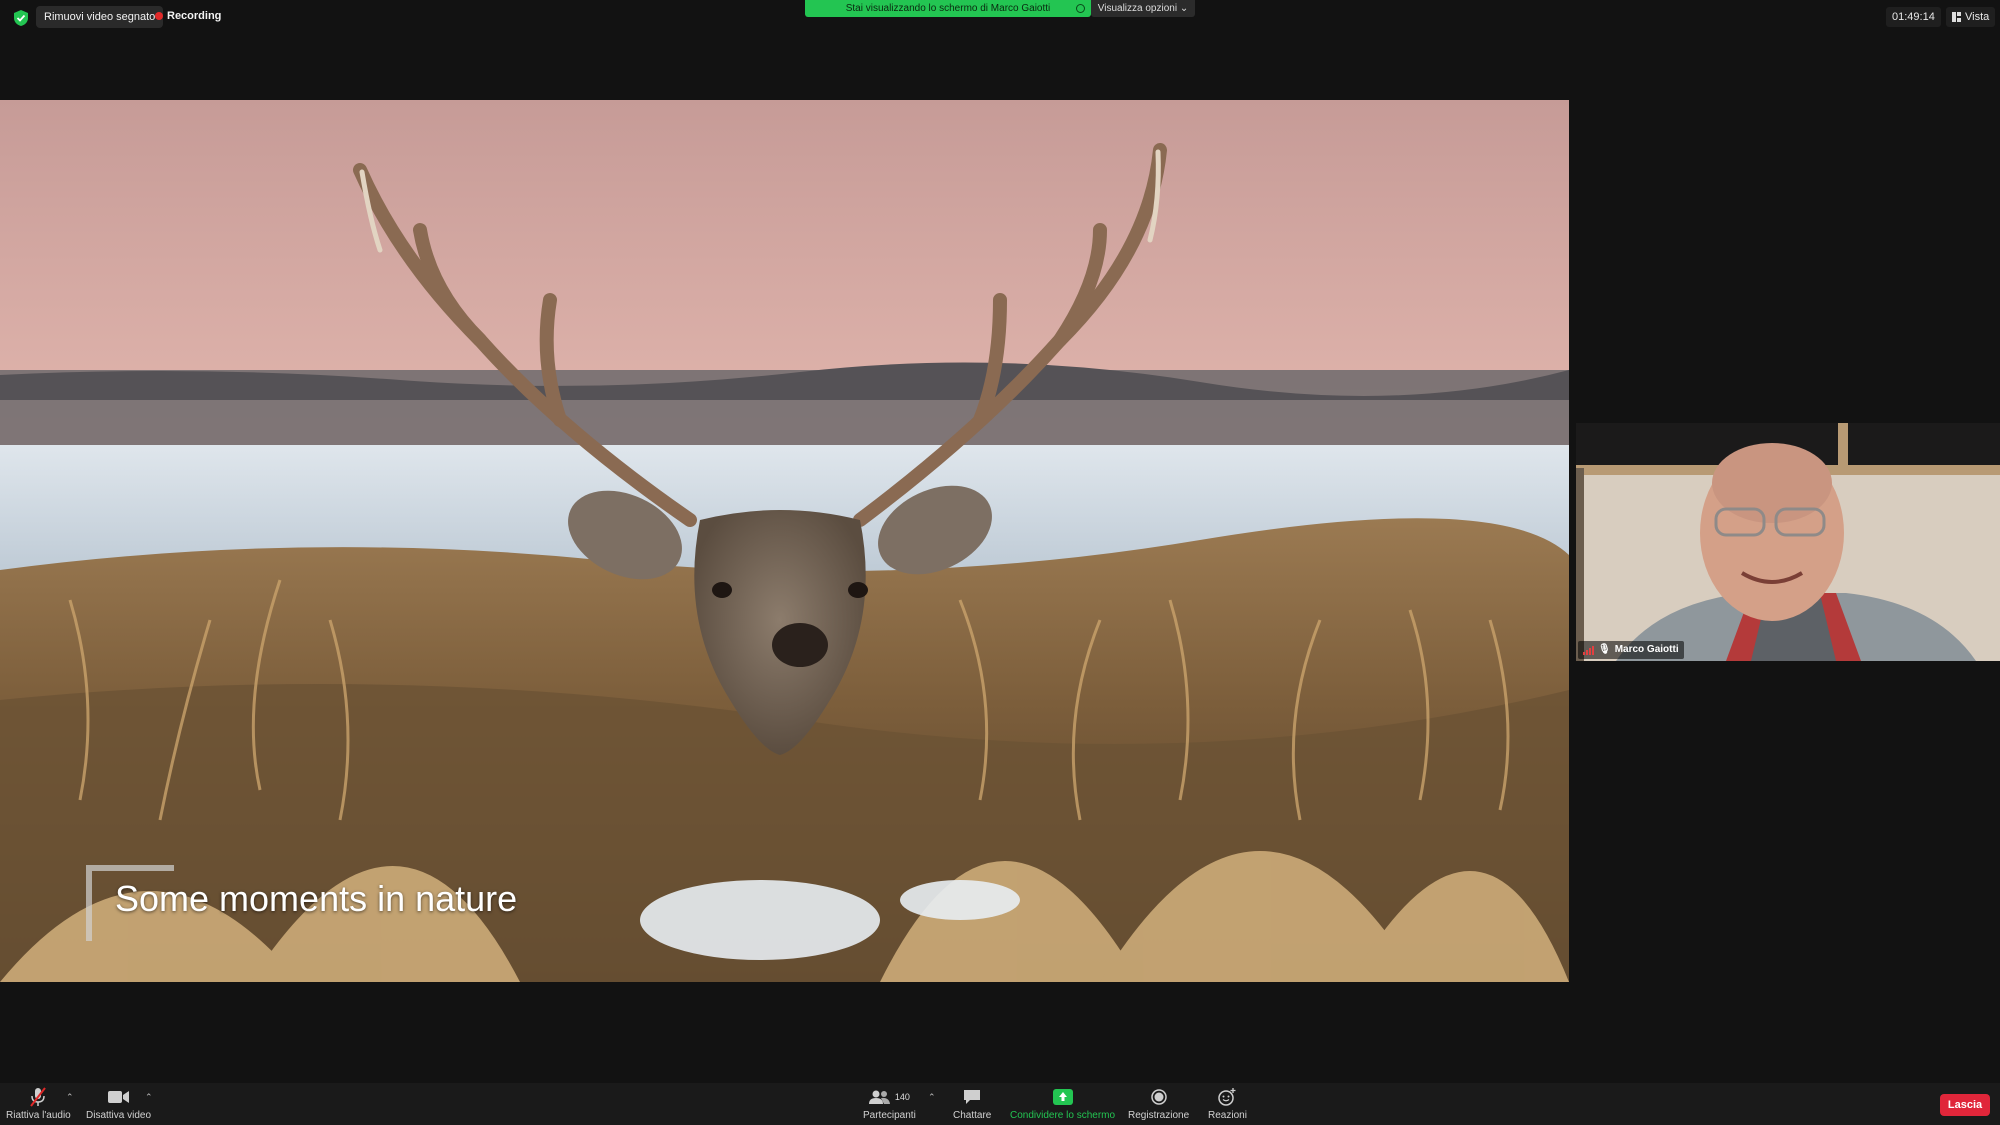 The width and height of the screenshot is (2000, 1125). I want to click on share-screen-icon, so click(1062, 1097).